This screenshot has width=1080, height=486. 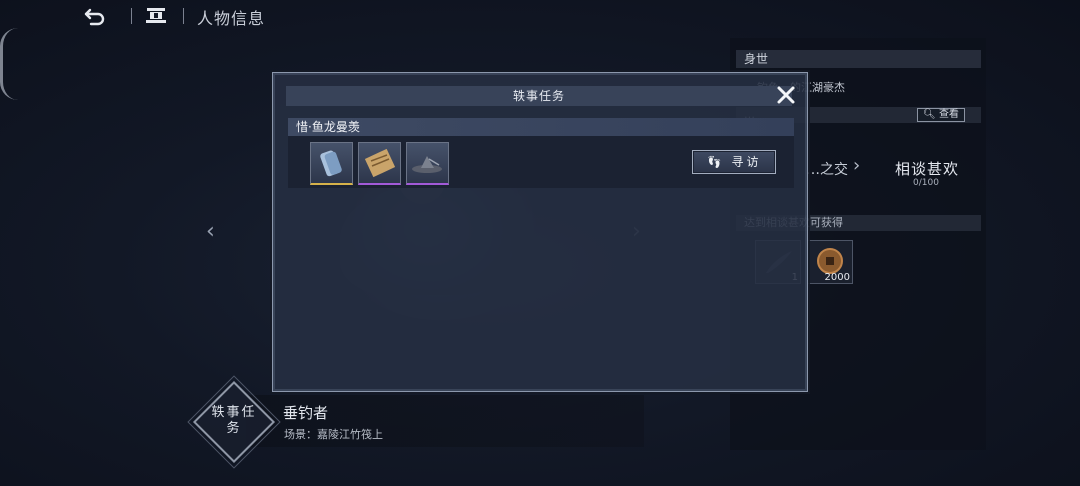 What do you see at coordinates (746, 162) in the screenshot?
I see `visit-button-label: 寻访` at bounding box center [746, 162].